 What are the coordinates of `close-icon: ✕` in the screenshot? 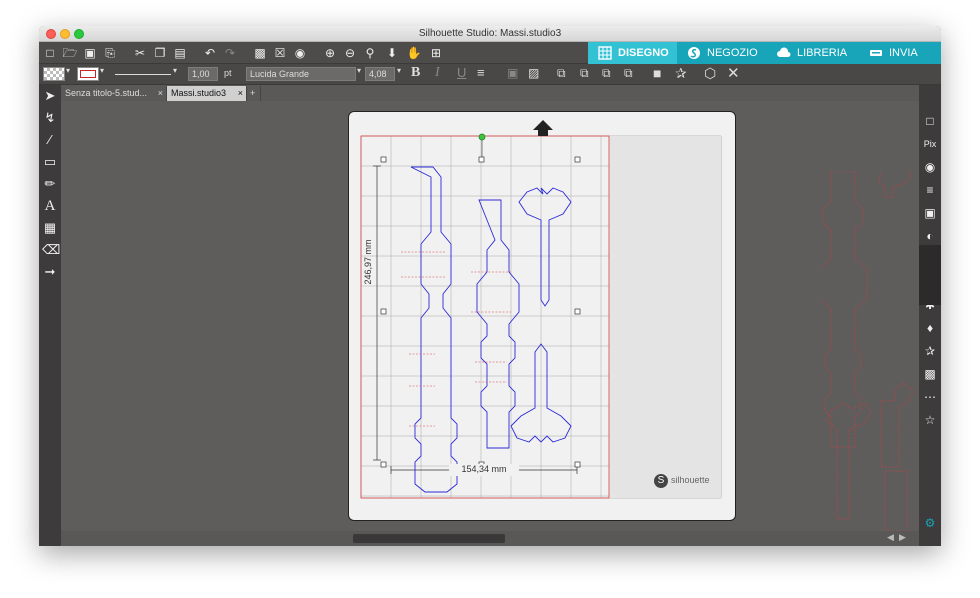 It's located at (733, 73).